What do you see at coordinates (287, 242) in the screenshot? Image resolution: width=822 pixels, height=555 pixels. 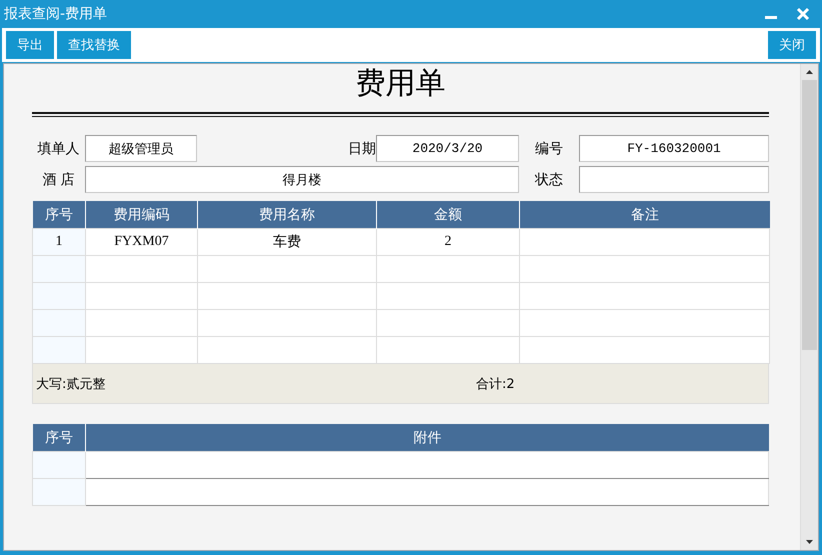 I see `table-cell: 车费` at bounding box center [287, 242].